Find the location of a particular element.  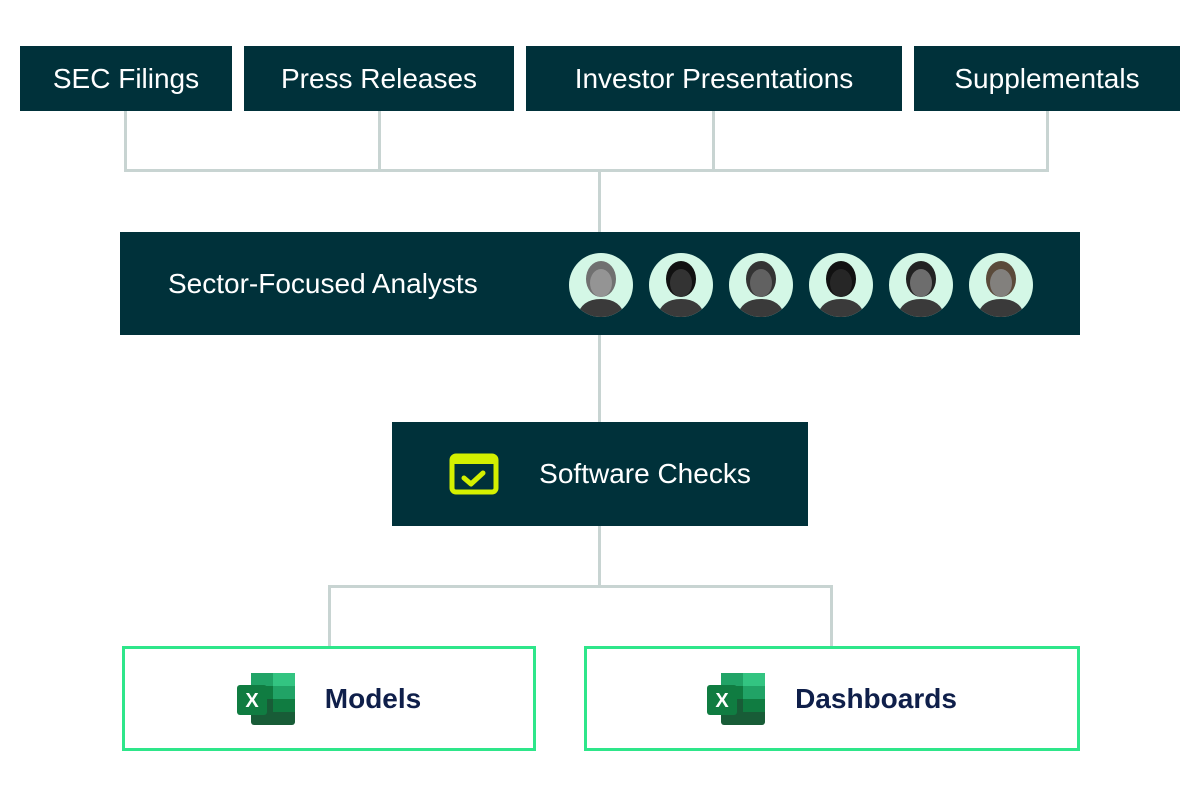

output-dashboards: X Dashboards is located at coordinates (832, 698).